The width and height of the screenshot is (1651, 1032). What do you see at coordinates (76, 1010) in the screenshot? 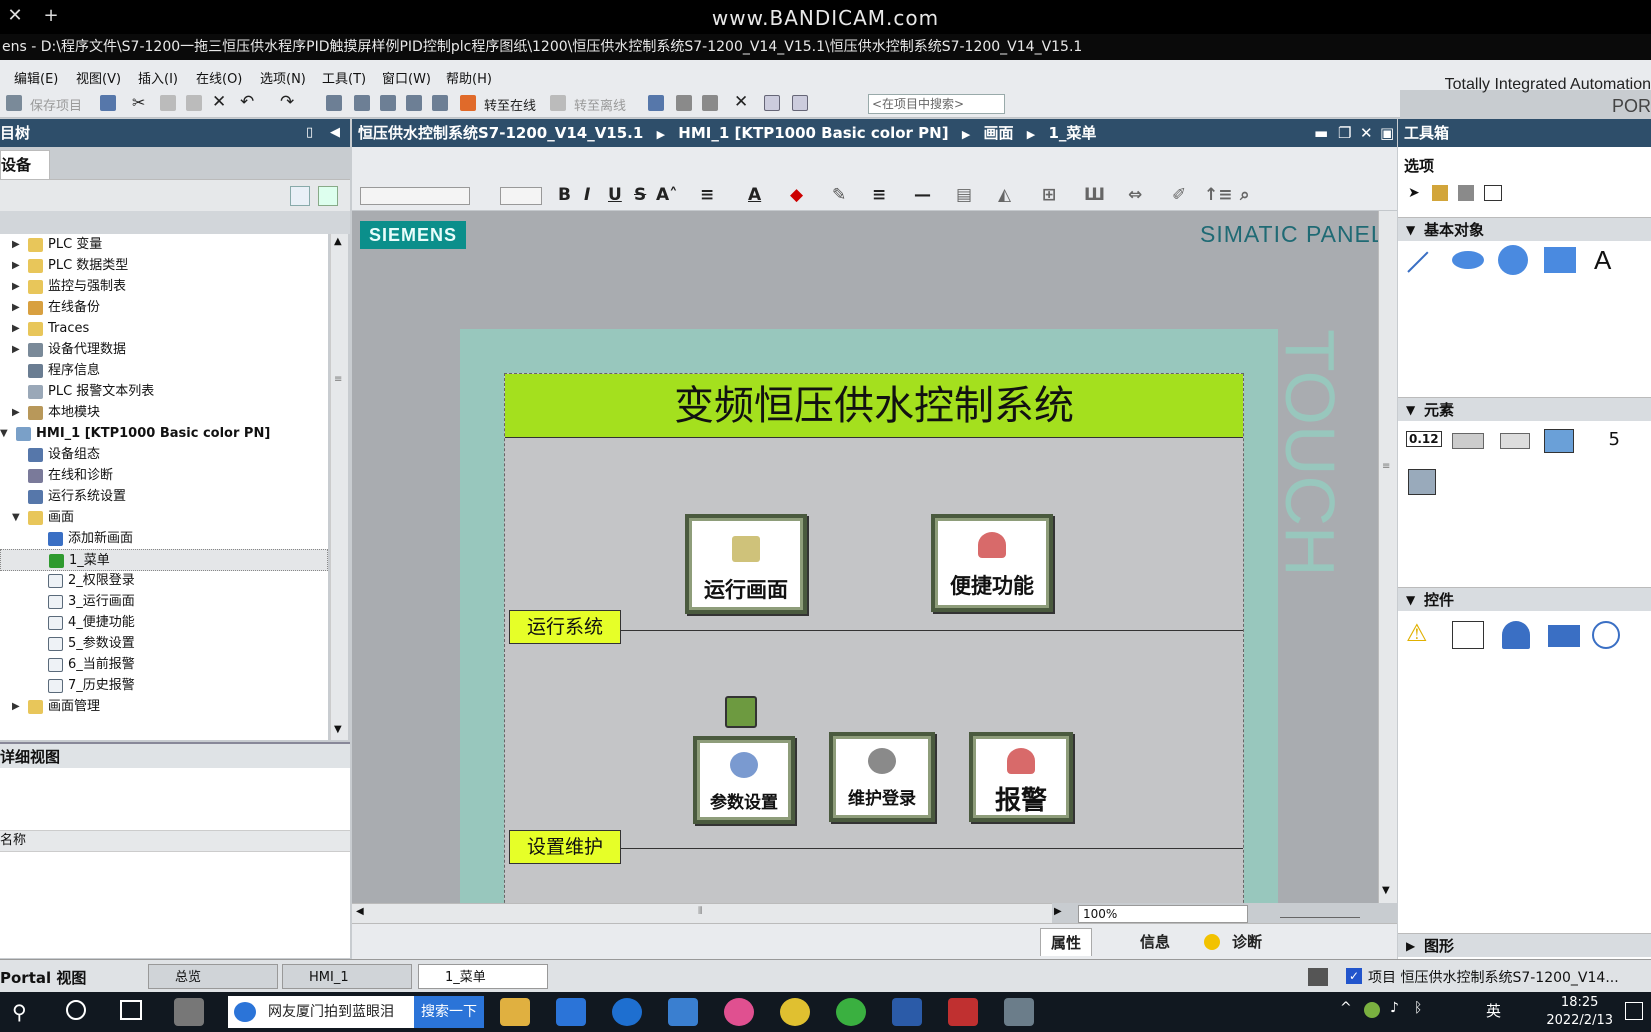
I see `cortana-icon` at bounding box center [76, 1010].